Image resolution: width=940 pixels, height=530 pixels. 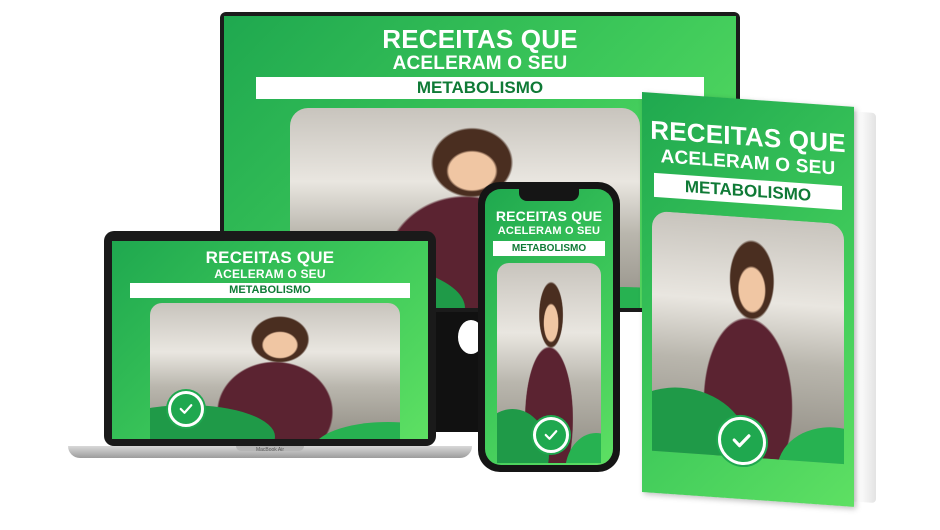 I want to click on laptop-screen: RECEITAS QUE ACELERAM O SEU METABOLISMO, so click(x=270, y=340).